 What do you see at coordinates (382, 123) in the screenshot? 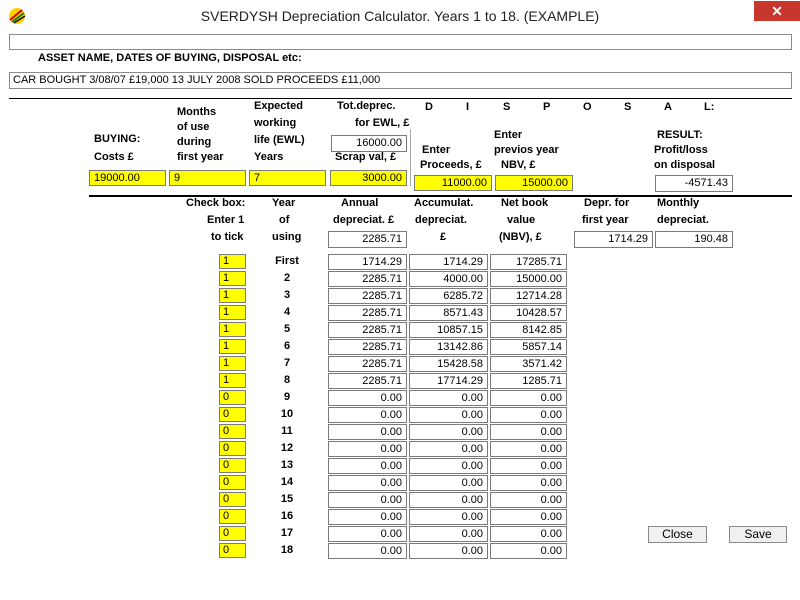
I see `totdep-label-2: for EWL, £` at bounding box center [382, 123].